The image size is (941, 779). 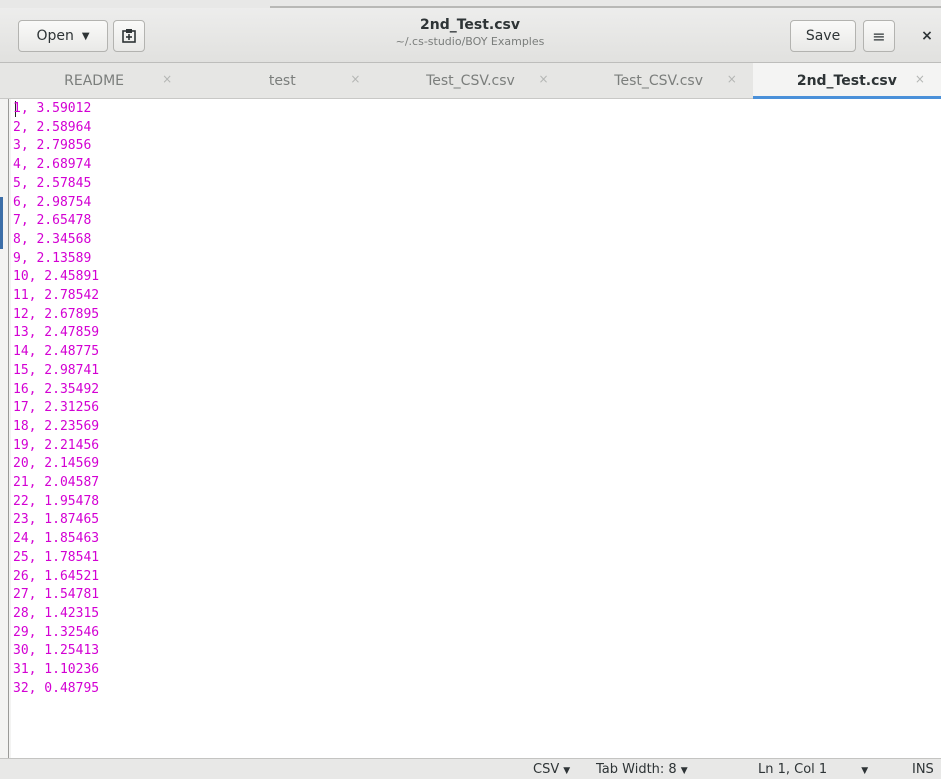 I want to click on window-title-block: 2nd_Test.csv ~/.cs-studio/BOY Examples, so click(x=470, y=33).